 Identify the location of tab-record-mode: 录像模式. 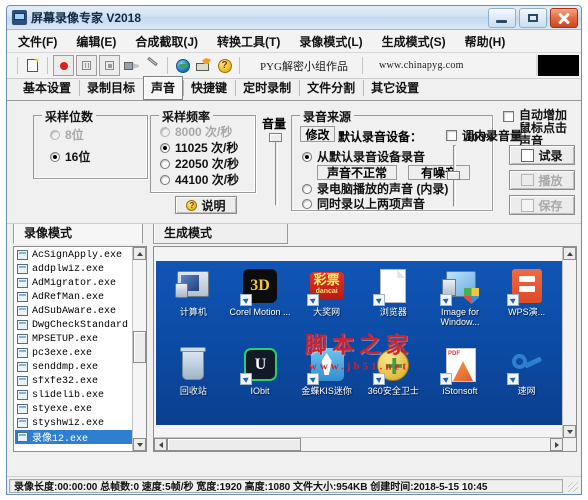
(78, 233).